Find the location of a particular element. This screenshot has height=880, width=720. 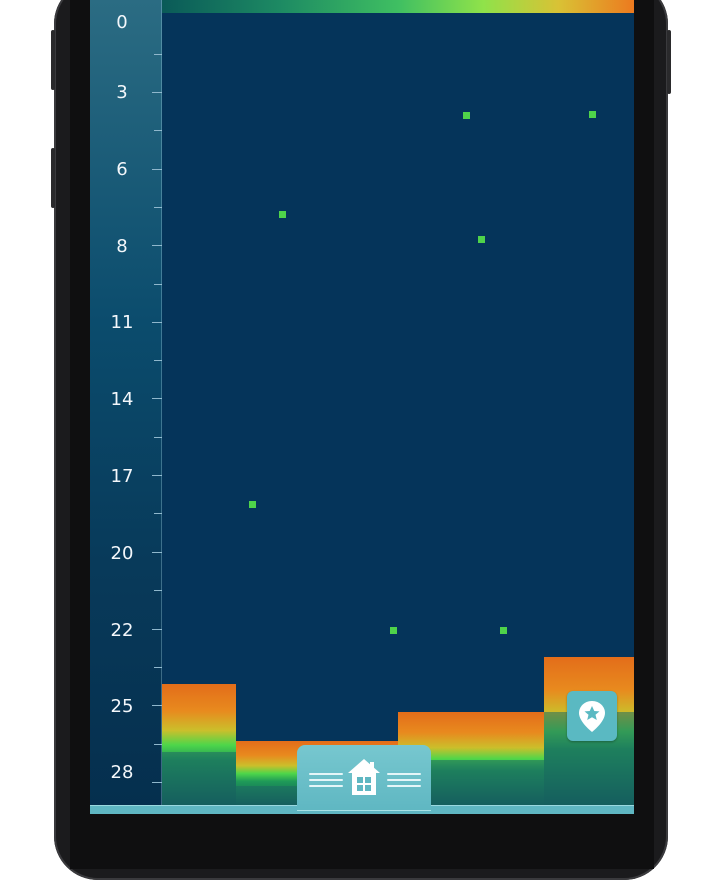

power-button is located at coordinates (669, 62).